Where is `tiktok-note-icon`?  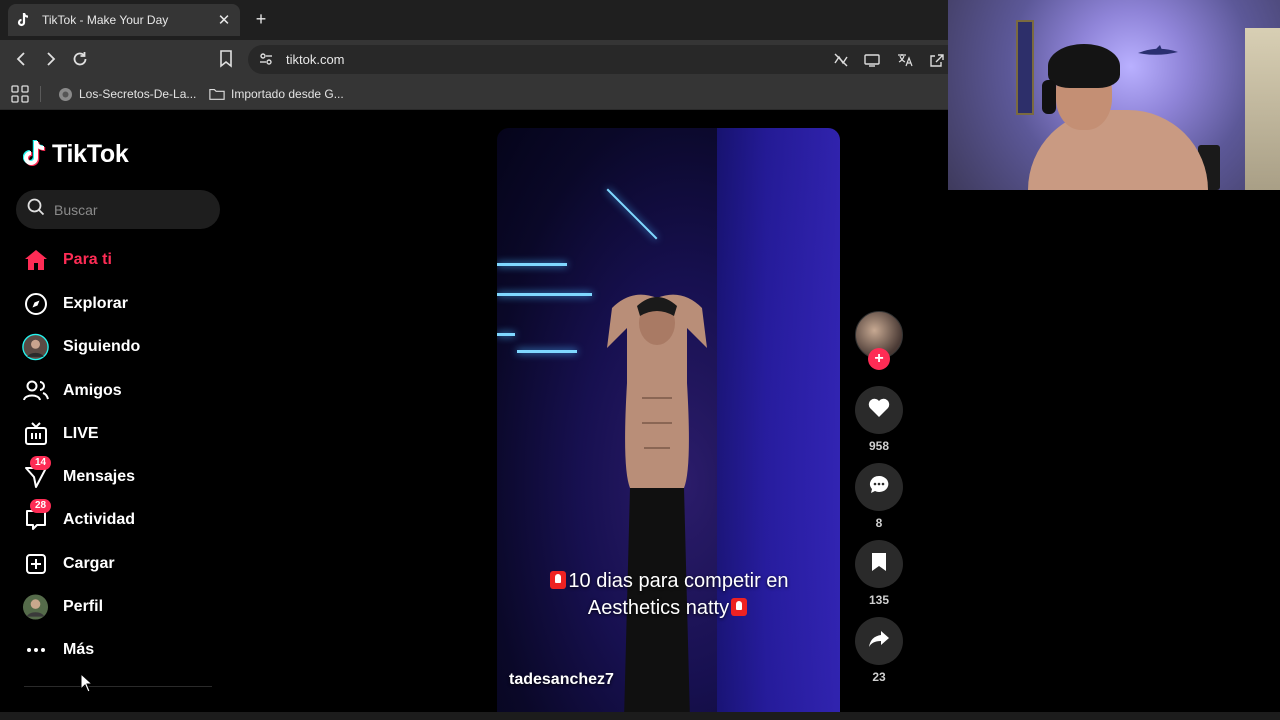 tiktok-note-icon is located at coordinates (35, 154).